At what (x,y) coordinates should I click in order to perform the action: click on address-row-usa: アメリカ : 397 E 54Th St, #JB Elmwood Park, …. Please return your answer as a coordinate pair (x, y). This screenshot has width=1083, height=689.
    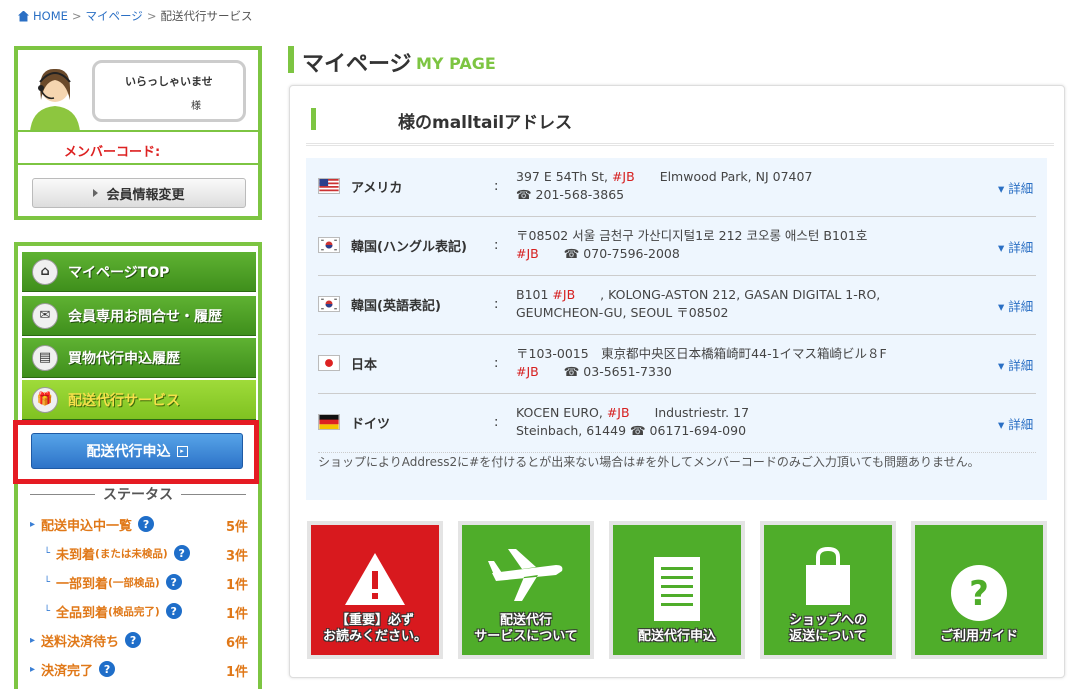
    Looking at the image, I should click on (677, 187).